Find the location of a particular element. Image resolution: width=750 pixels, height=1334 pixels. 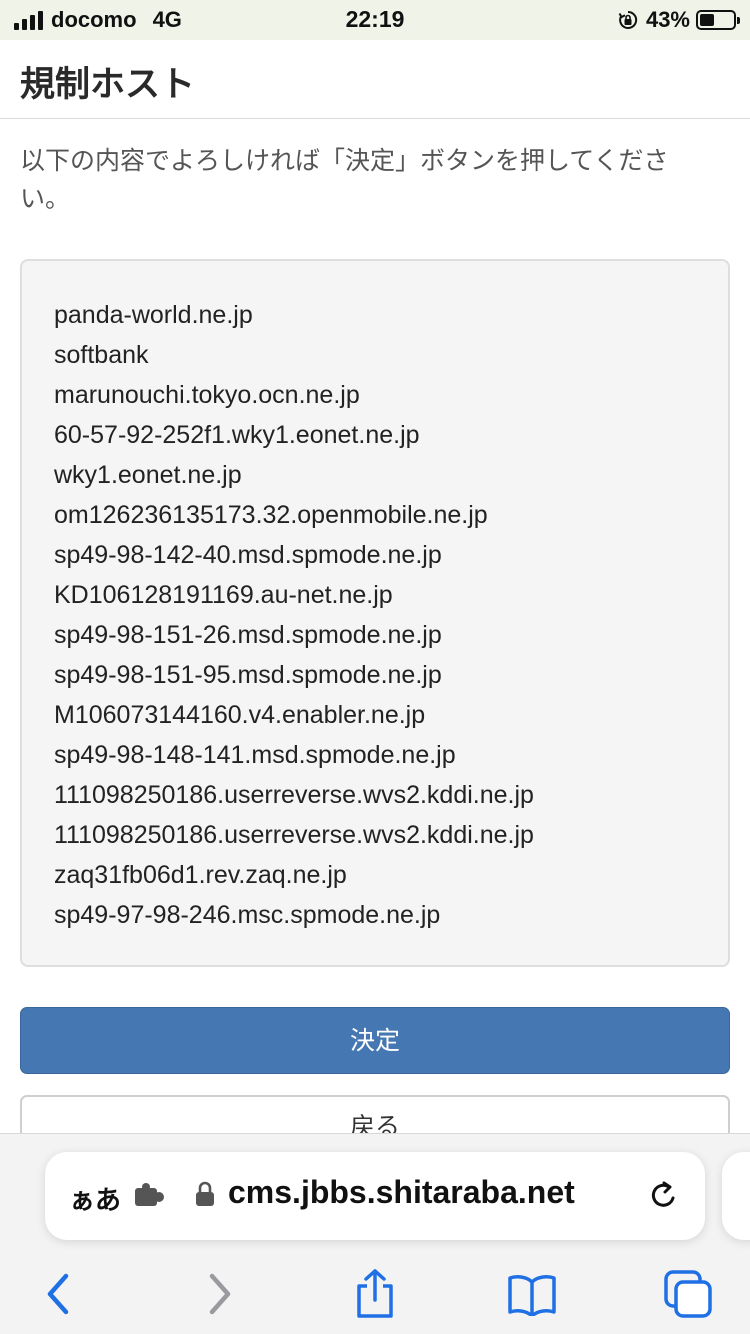

host-item: om126236135173.32.openmobile.ne.jp is located at coordinates (271, 515).